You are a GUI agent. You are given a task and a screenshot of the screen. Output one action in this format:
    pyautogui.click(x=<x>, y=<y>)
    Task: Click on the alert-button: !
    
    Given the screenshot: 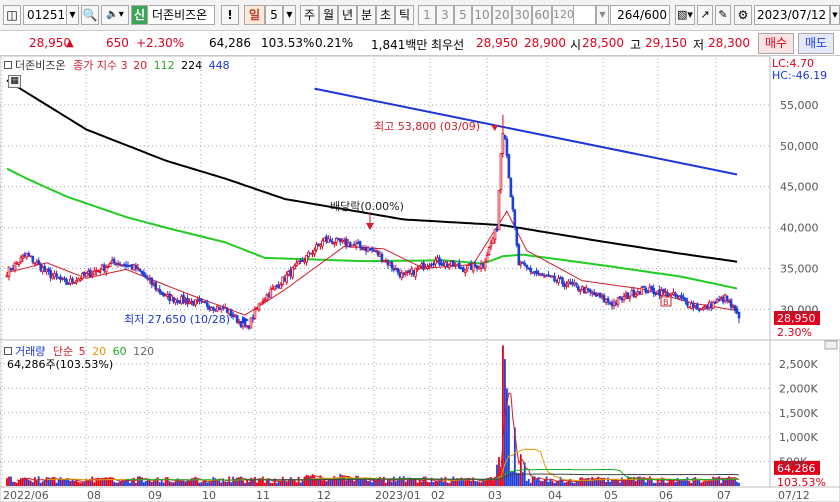 What is the action you would take?
    pyautogui.click(x=230, y=15)
    